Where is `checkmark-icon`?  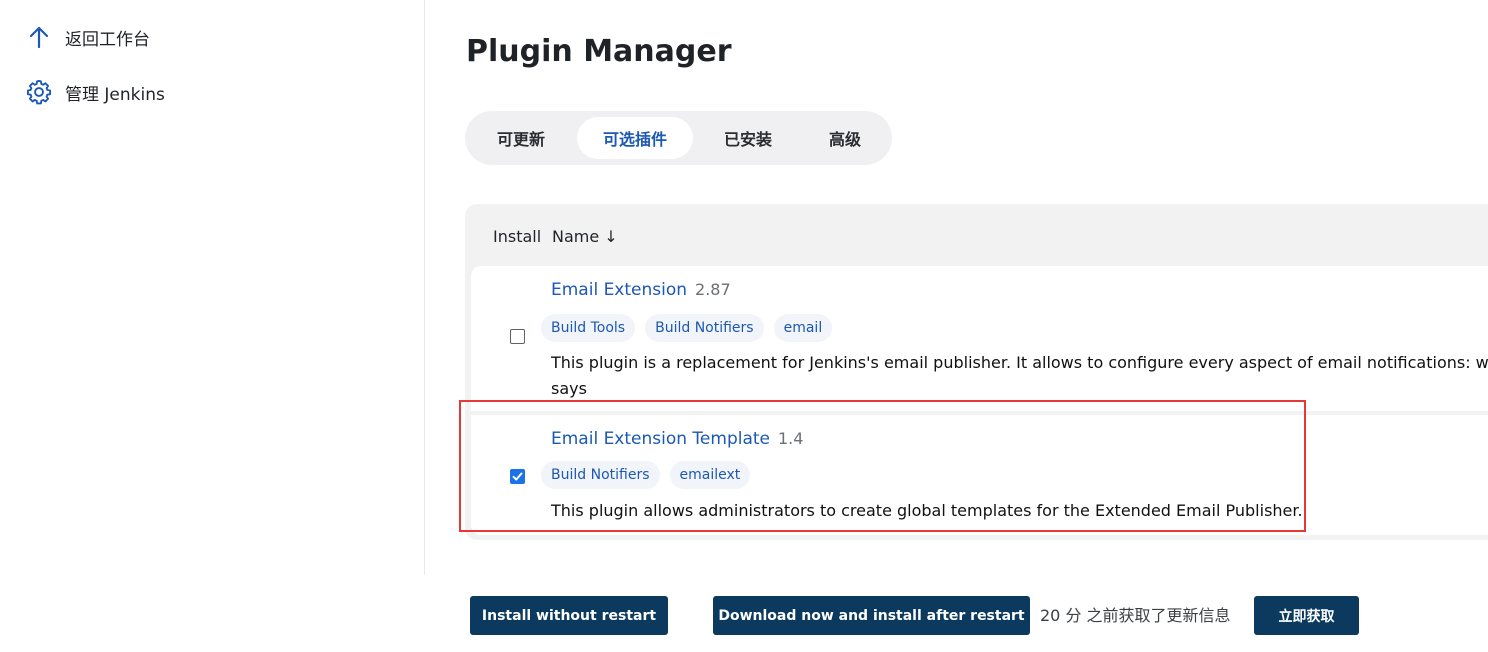 checkmark-icon is located at coordinates (517, 476).